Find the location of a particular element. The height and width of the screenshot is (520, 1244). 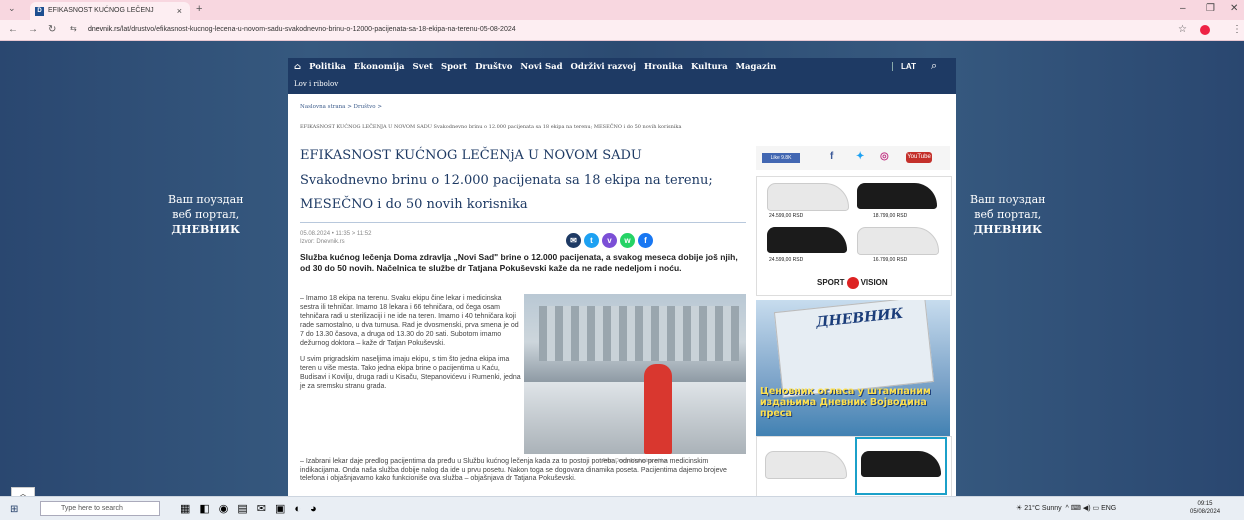

search-icon: ⌕ is located at coordinates (934, 66).